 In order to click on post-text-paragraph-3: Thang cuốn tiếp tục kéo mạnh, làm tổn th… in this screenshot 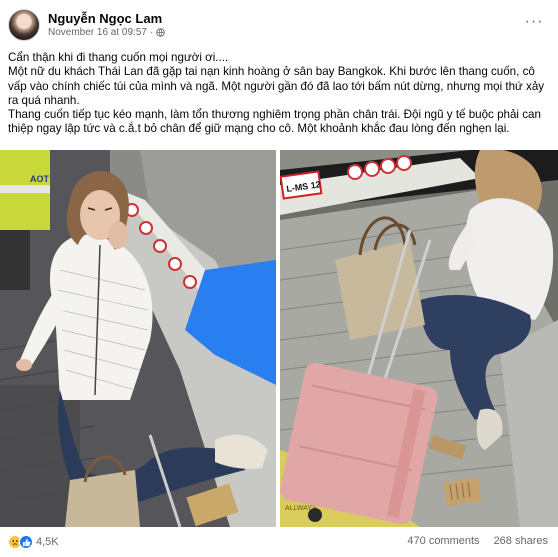, I will do `click(274, 122)`.